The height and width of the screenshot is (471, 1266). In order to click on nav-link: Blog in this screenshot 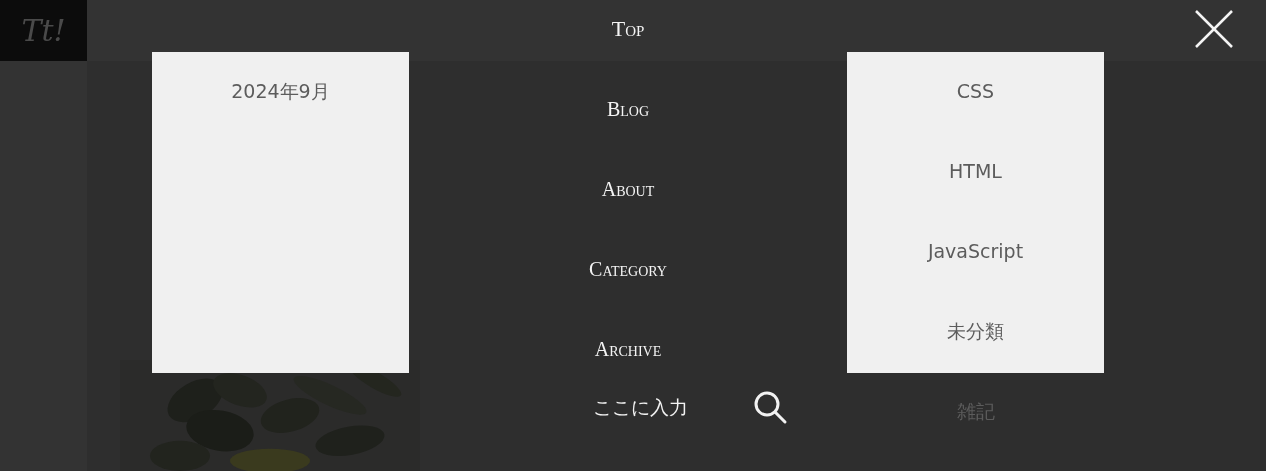, I will do `click(628, 109)`.